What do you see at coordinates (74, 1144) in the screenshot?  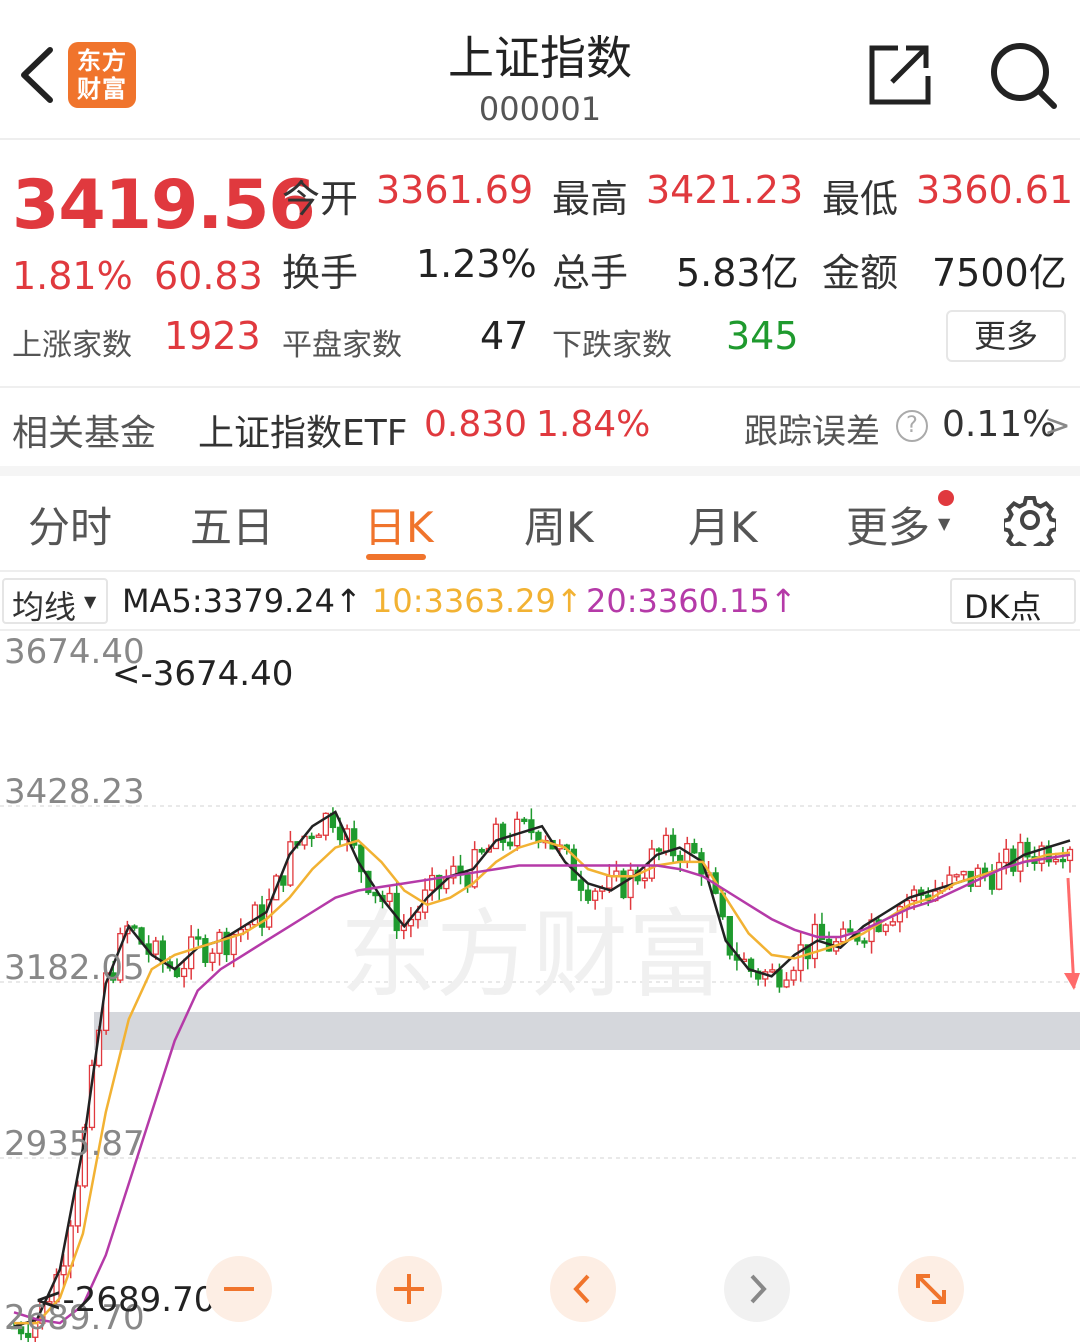 I see `y-tick-label: 2935.87` at bounding box center [74, 1144].